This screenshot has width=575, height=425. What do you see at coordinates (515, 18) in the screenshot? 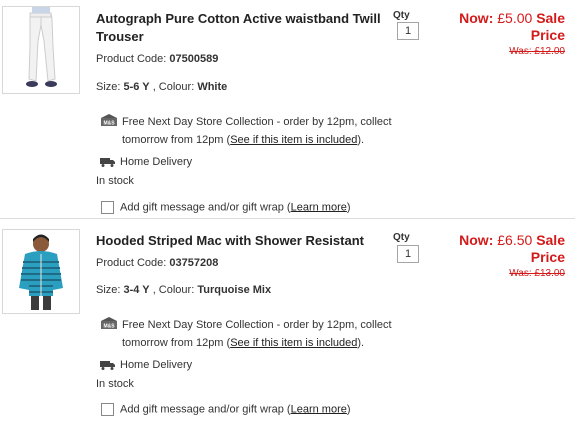
I see `now-price-value: £5.00` at bounding box center [515, 18].